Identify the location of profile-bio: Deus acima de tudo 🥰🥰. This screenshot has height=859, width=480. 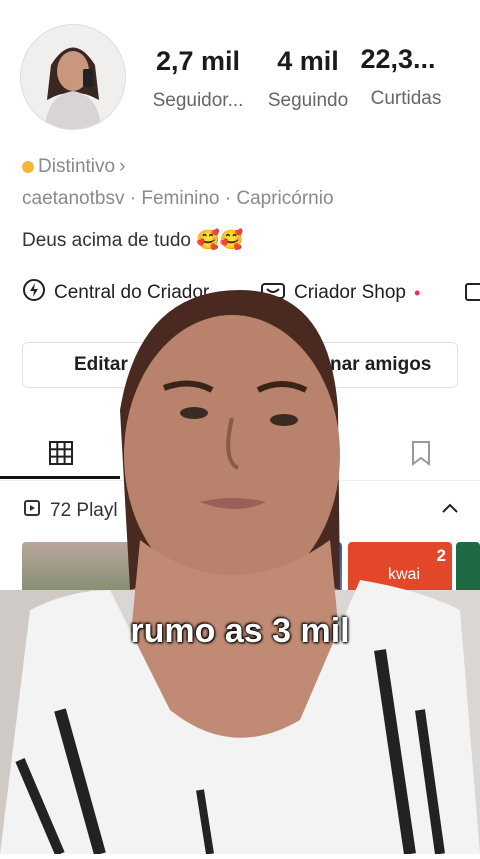
(133, 240).